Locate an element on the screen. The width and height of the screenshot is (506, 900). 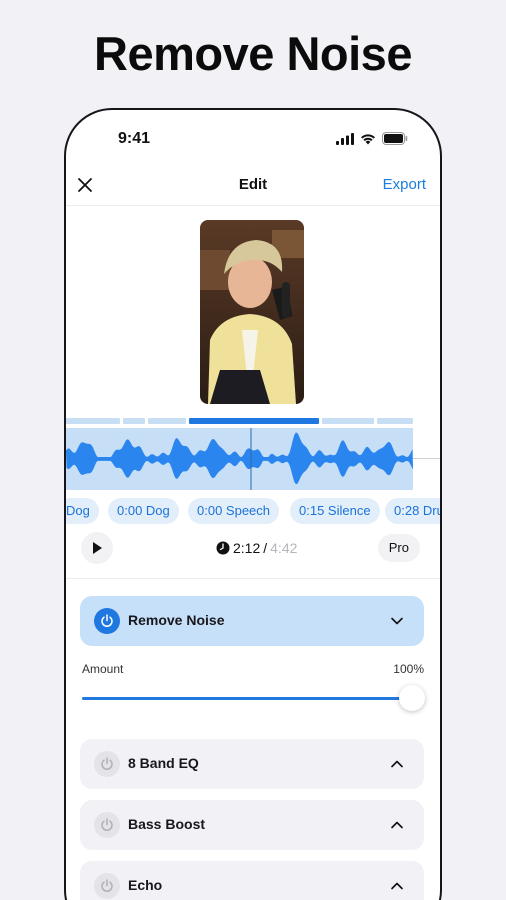
waveform-shape is located at coordinates (239, 459).